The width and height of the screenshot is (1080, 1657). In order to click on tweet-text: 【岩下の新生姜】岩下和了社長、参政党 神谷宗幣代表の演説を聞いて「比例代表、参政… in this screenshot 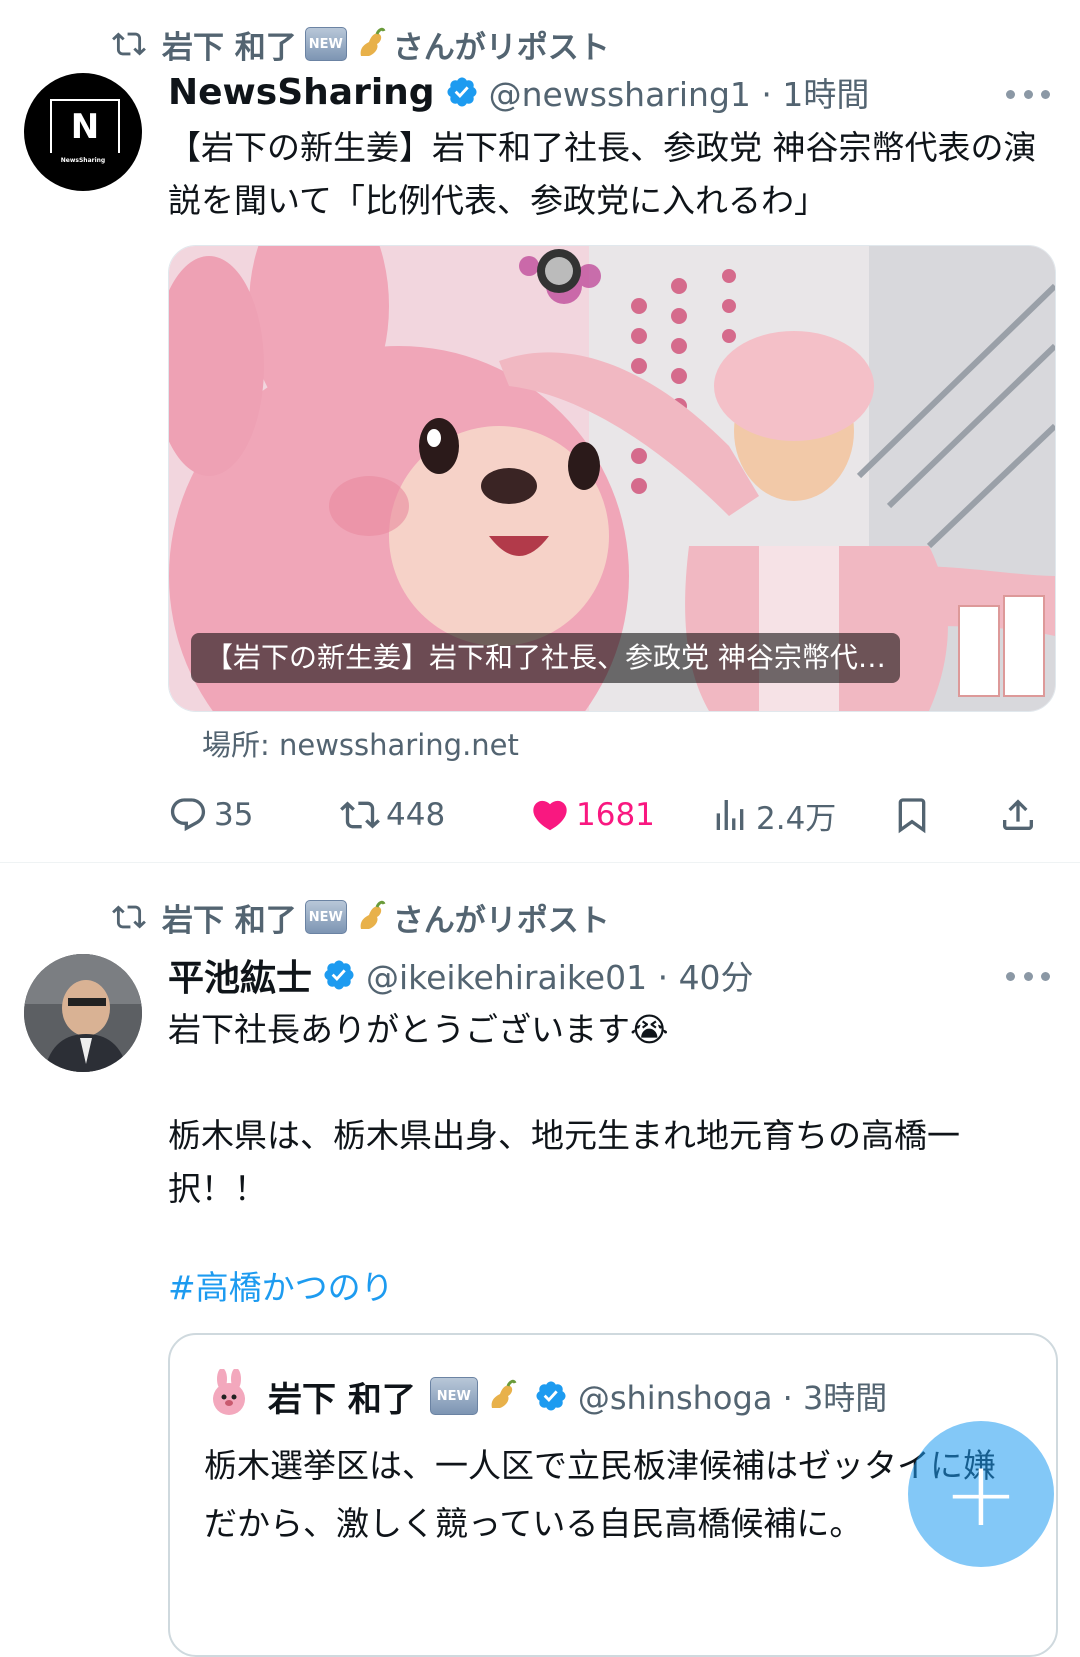, I will do `click(602, 174)`.